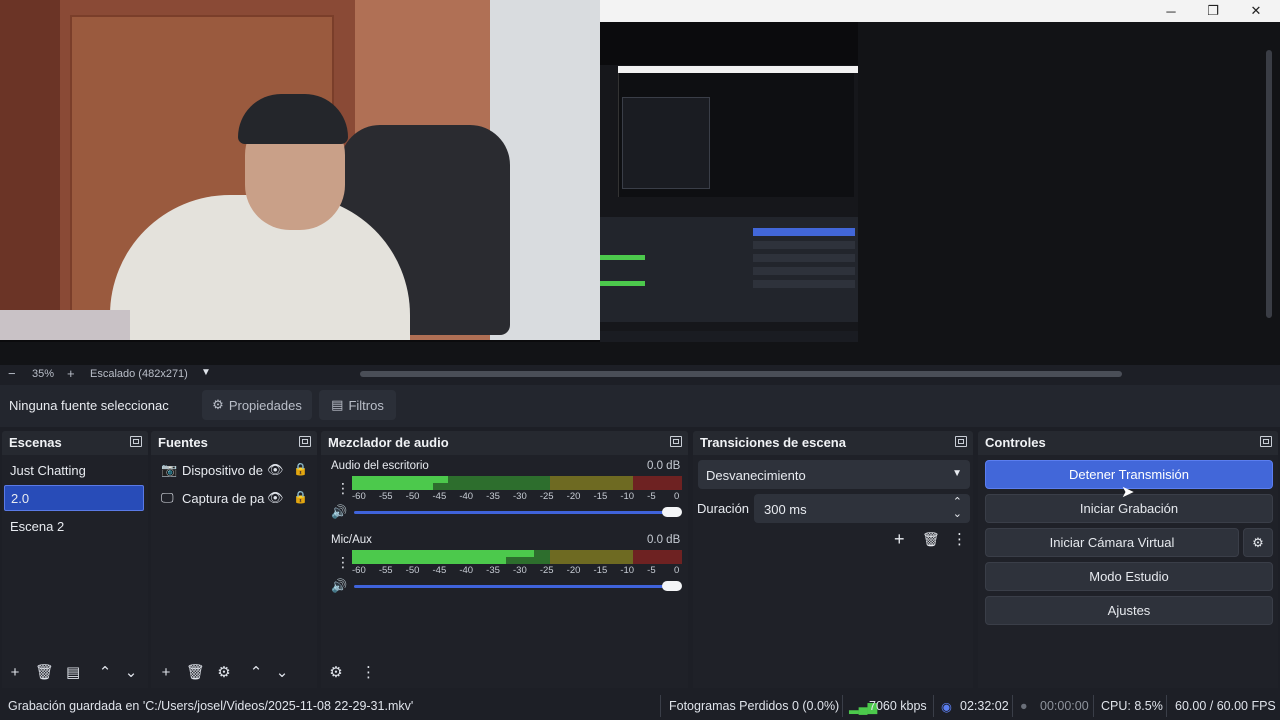  What do you see at coordinates (517, 497) in the screenshot?
I see `meter-scale: -60 -55 -50 -45 -40 -35 -30 -25 -20 -15 -10 -5 0` at bounding box center [517, 497].